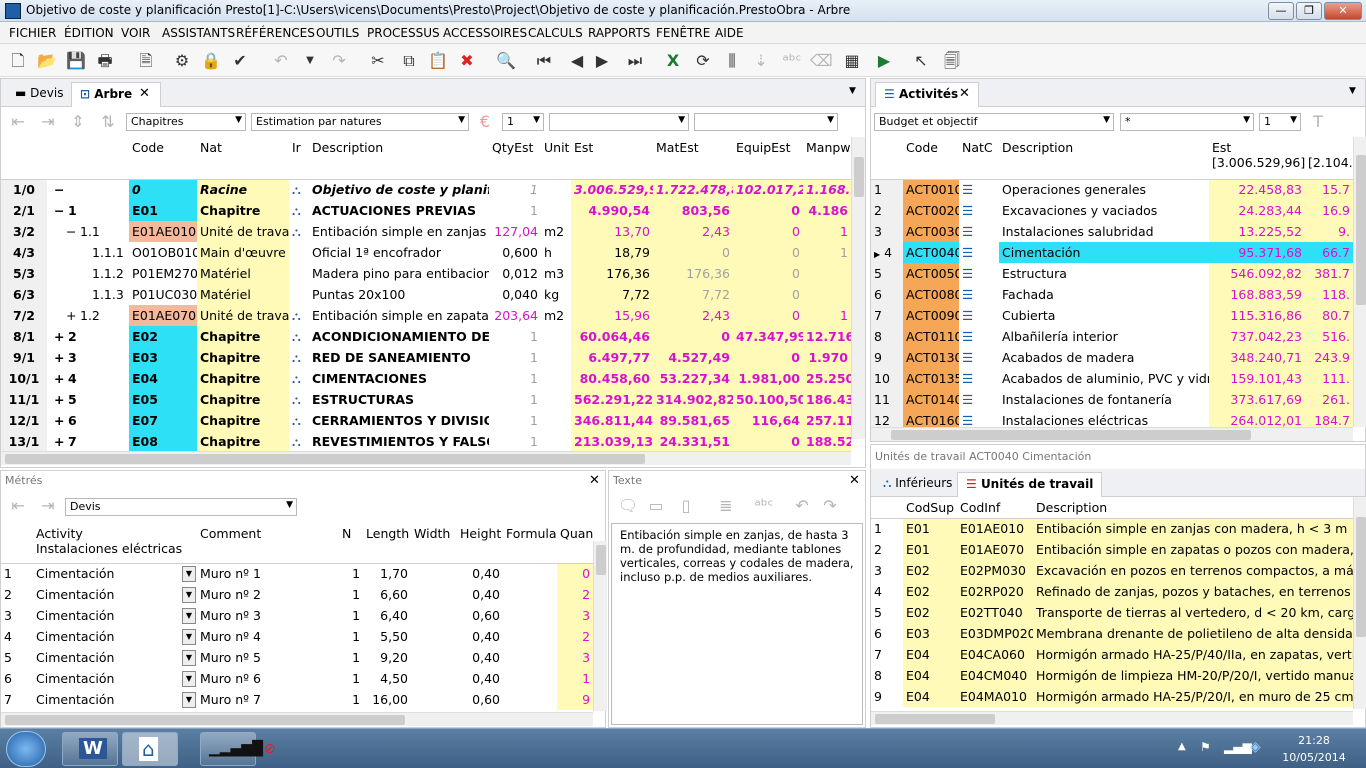 The image size is (1366, 768). I want to click on text-format-icon: ≣, so click(726, 506).